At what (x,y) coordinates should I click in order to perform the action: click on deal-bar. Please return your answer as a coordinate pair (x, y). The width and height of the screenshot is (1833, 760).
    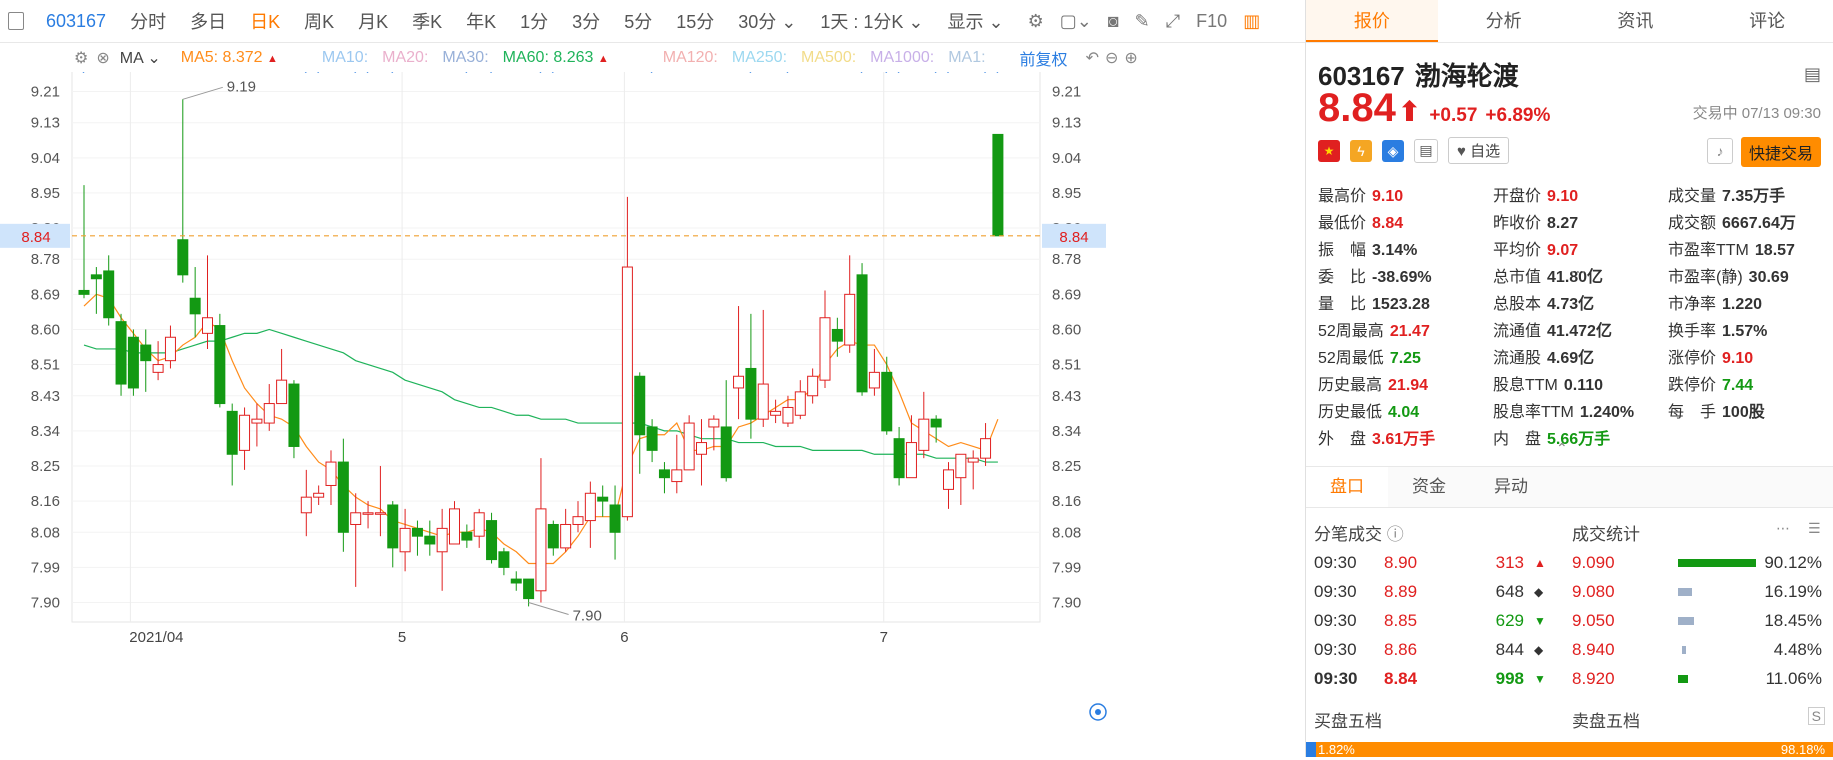
    Looking at the image, I should click on (1721, 591).